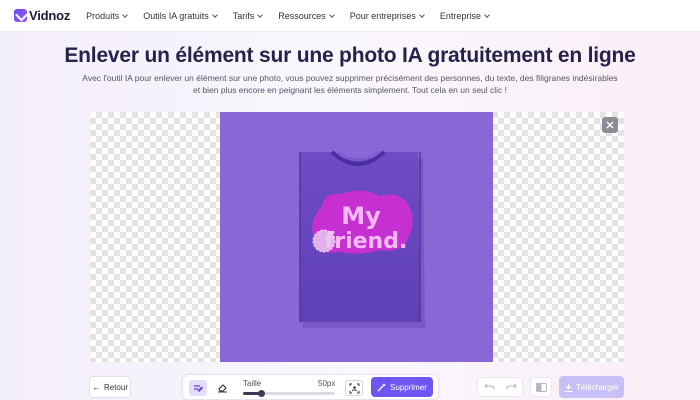 The width and height of the screenshot is (700, 400). What do you see at coordinates (20, 15) in the screenshot?
I see `logo-icon` at bounding box center [20, 15].